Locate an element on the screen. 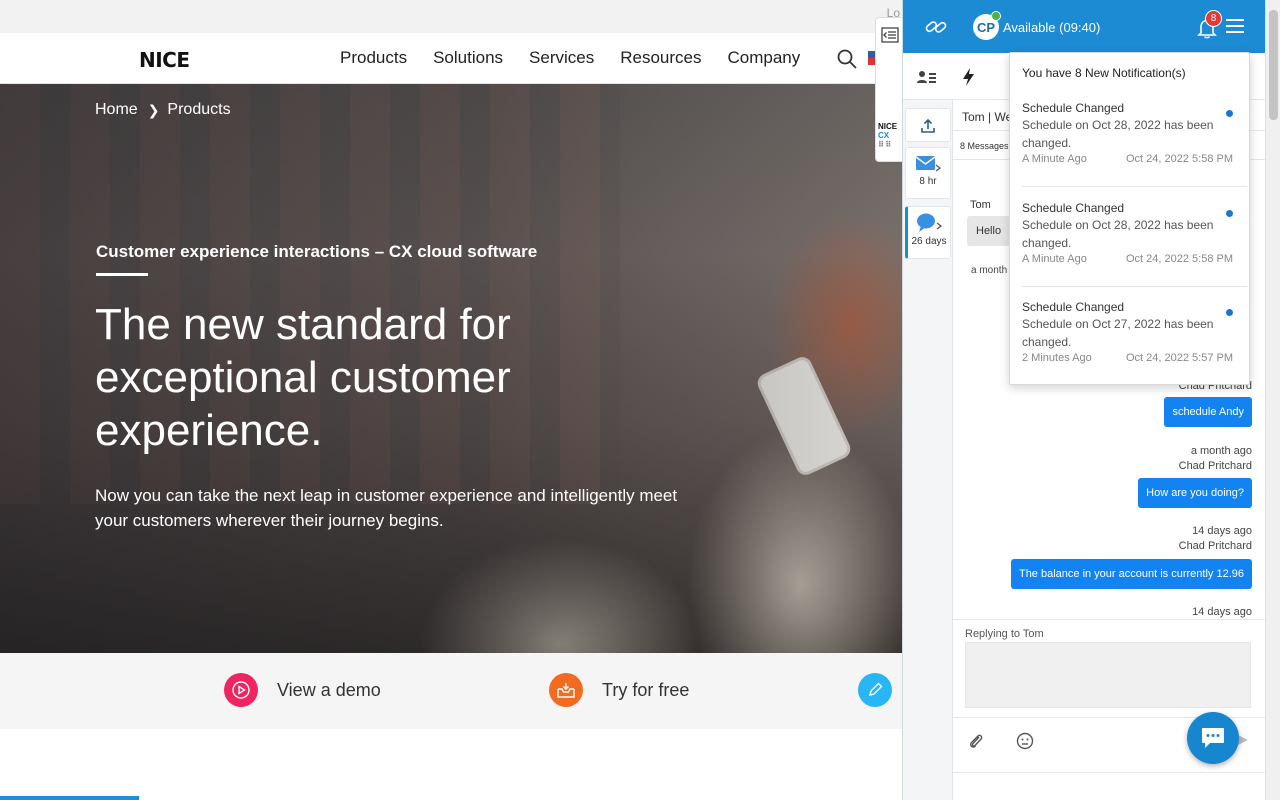 The image size is (1280, 800). try-free-link: Try for free is located at coordinates (619, 690).